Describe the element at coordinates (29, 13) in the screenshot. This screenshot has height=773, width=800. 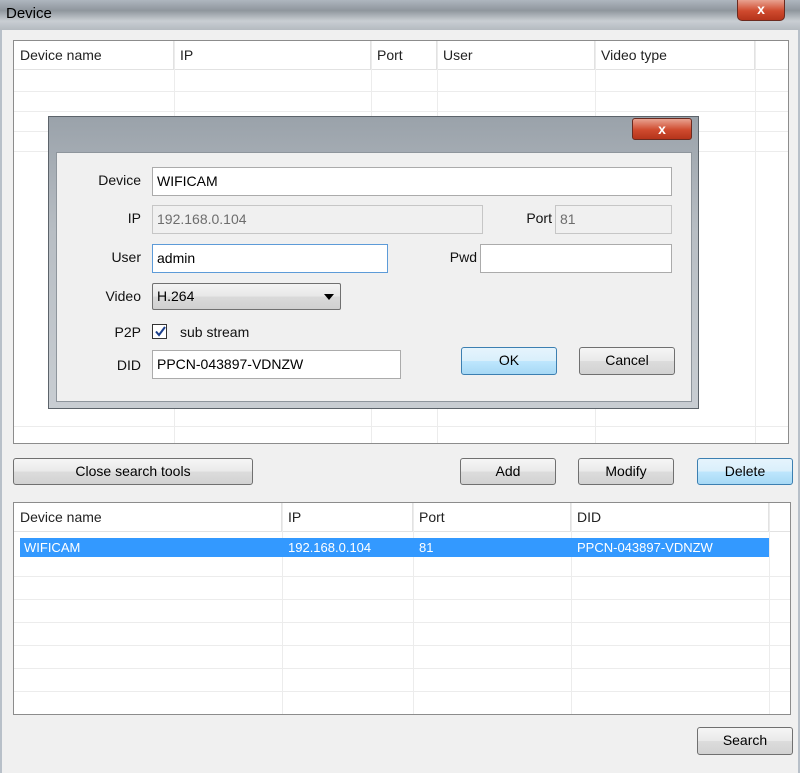
I see `window-title: Device` at that location.